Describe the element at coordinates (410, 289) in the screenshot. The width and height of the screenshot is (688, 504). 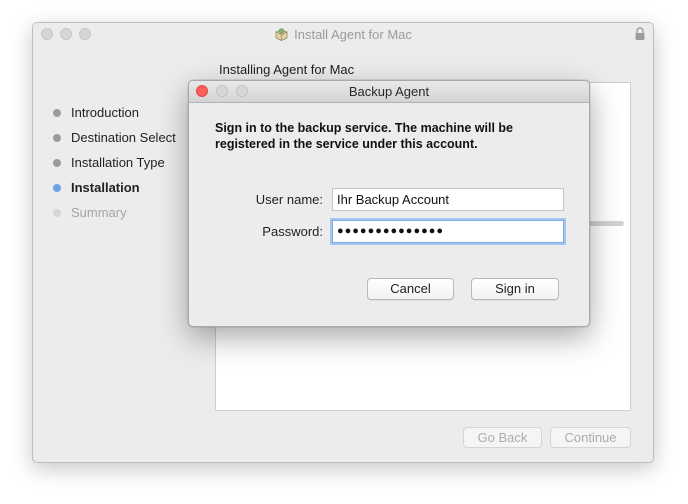
I see `cancel-button: Cancel` at that location.